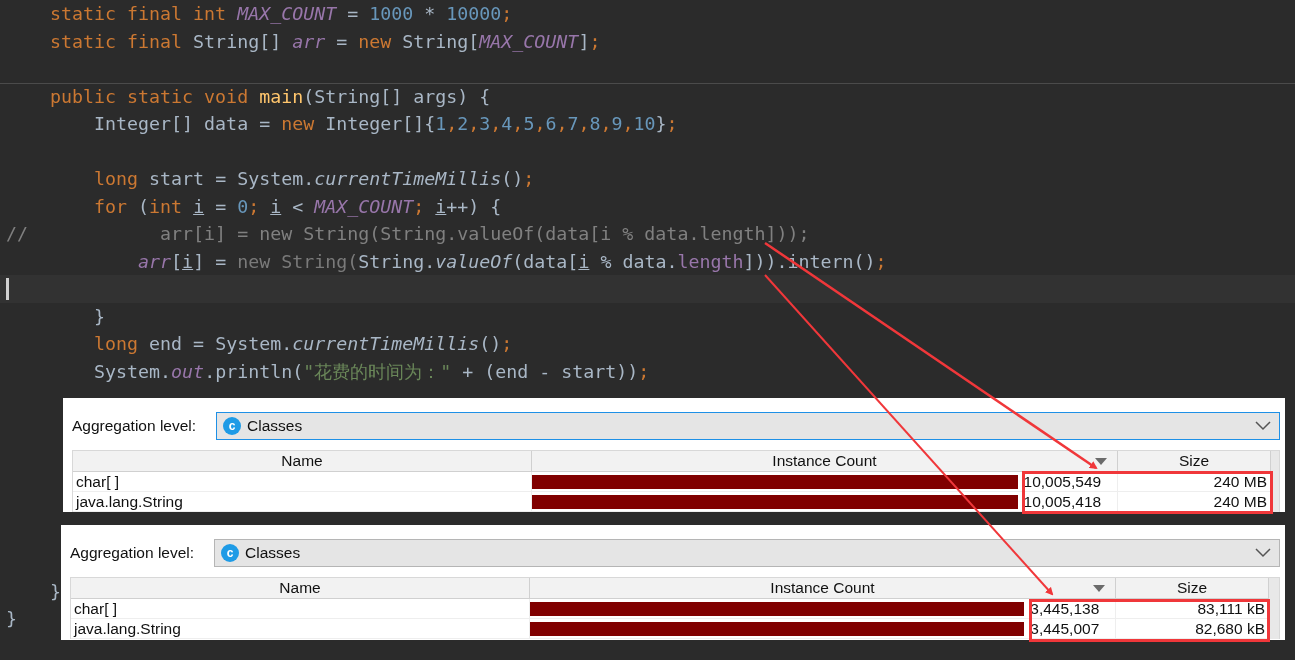  What do you see at coordinates (270, 96) in the screenshot?
I see `code-line: public static void main(String[] args) {` at bounding box center [270, 96].